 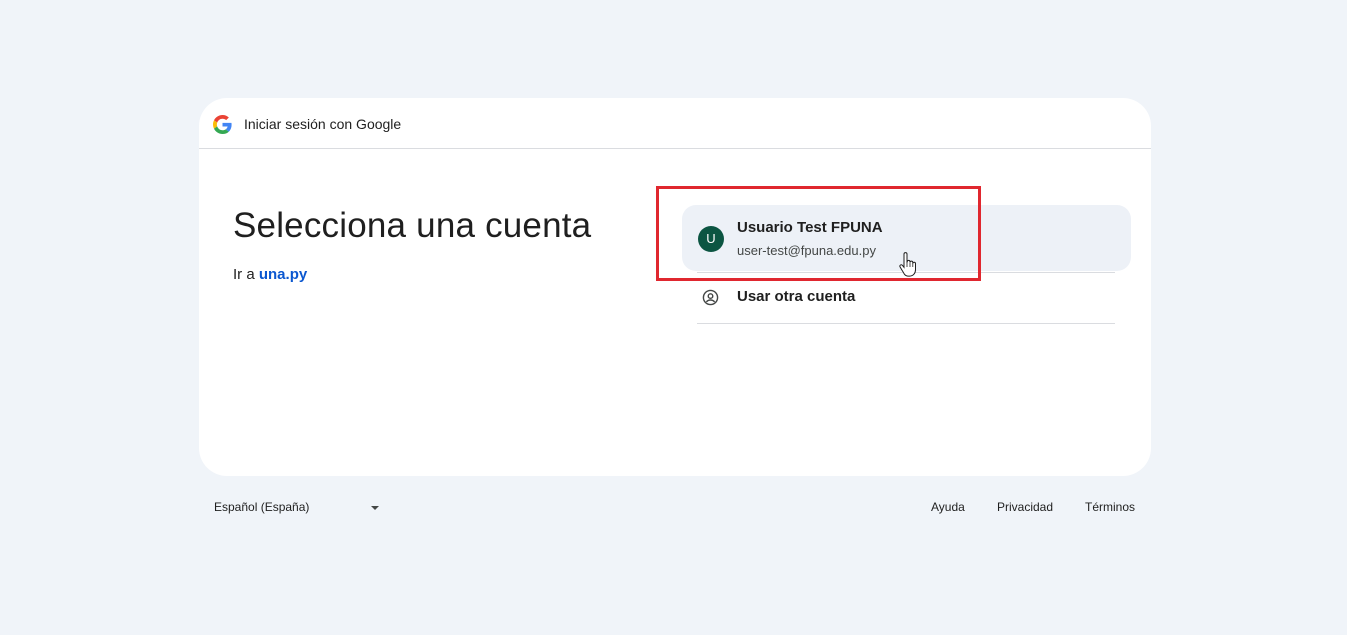 What do you see at coordinates (1025, 507) in the screenshot?
I see `privacy-link: Privacidad` at bounding box center [1025, 507].